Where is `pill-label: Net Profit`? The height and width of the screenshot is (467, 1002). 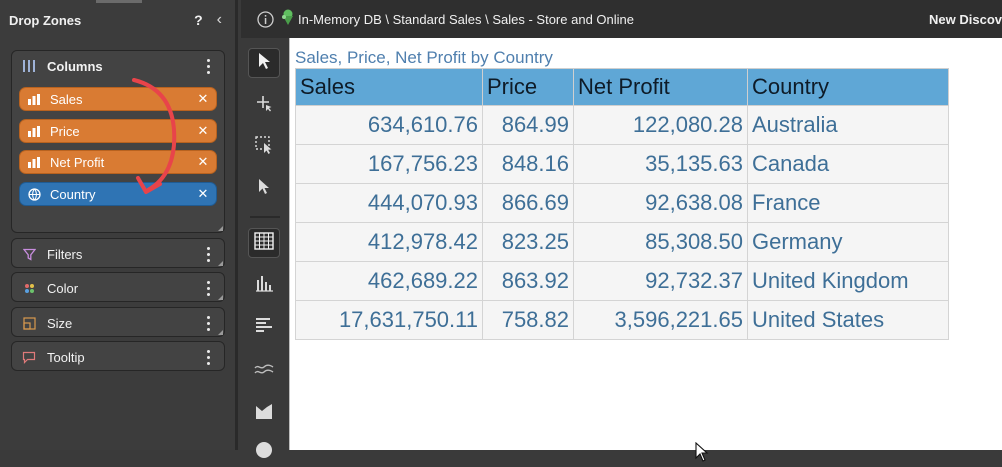
pill-label: Net Profit is located at coordinates (77, 162).